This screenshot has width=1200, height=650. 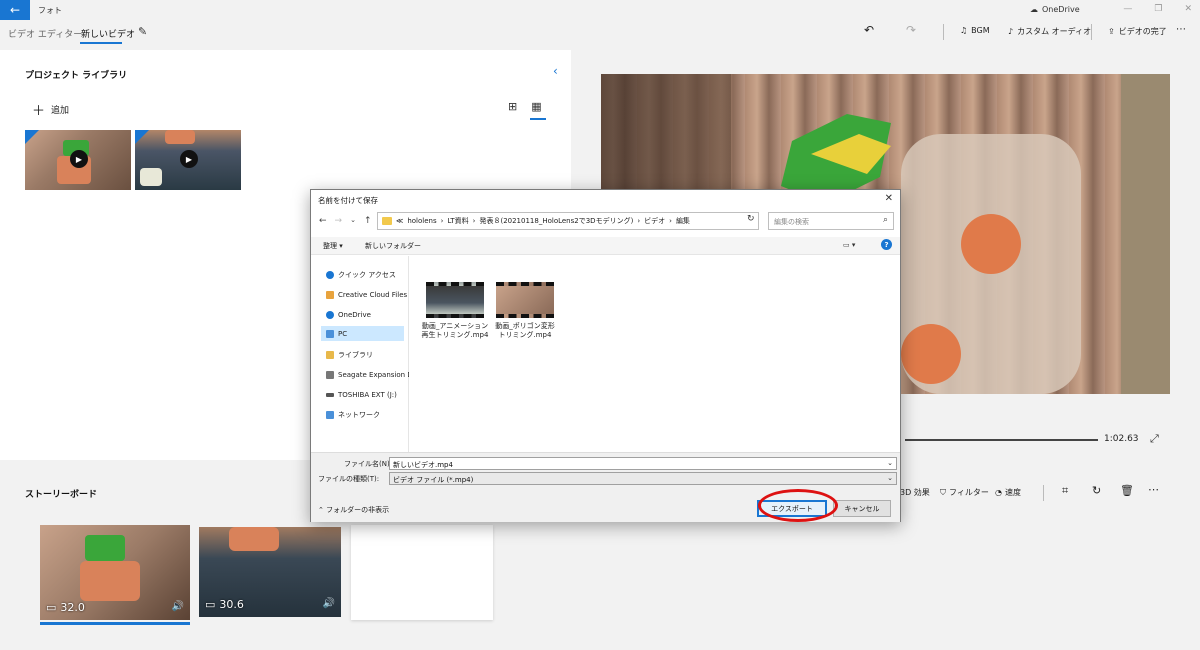 What do you see at coordinates (353, 221) in the screenshot?
I see `recent-dropdown-icon: ⌄` at bounding box center [353, 221].